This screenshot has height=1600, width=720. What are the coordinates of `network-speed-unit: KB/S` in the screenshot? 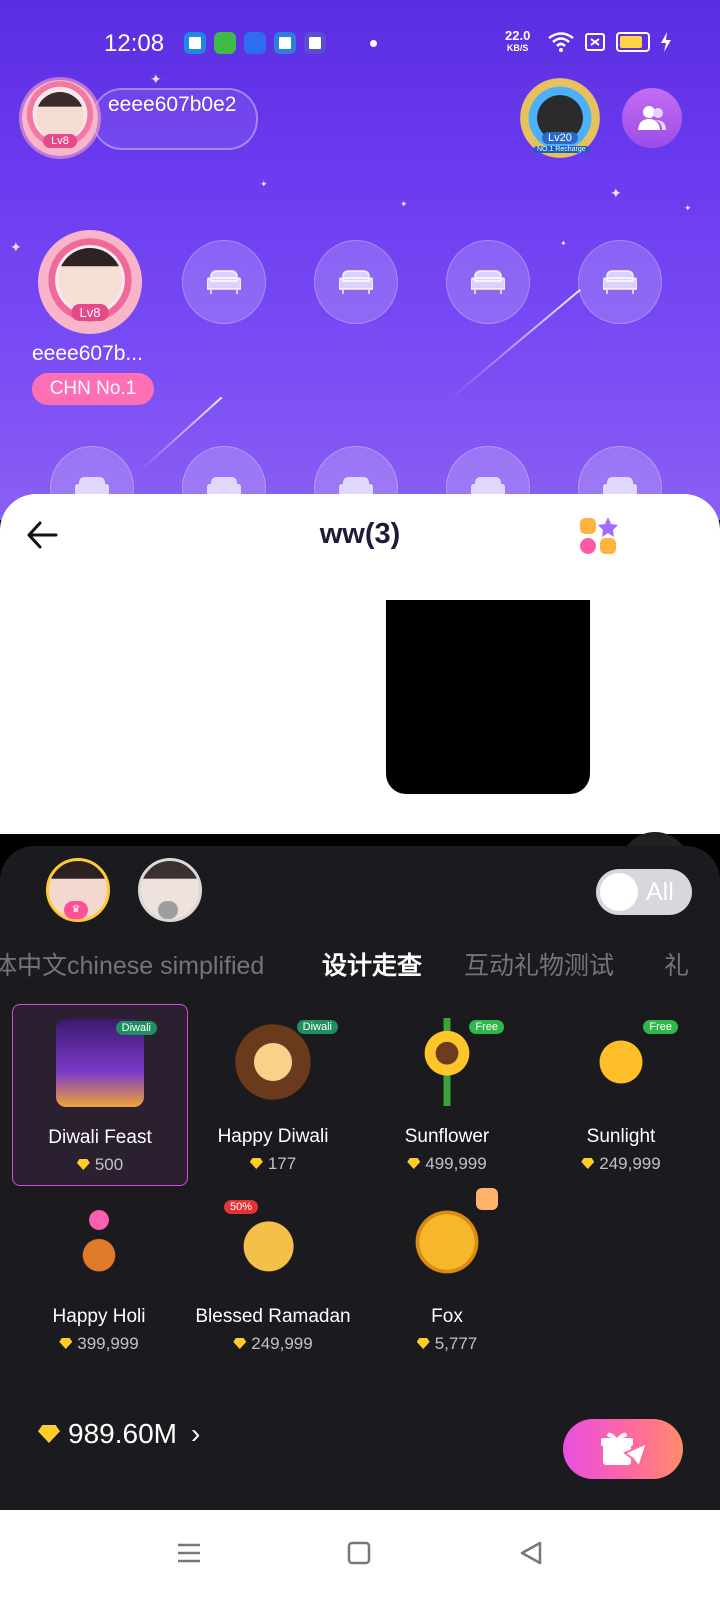 It's located at (517, 48).